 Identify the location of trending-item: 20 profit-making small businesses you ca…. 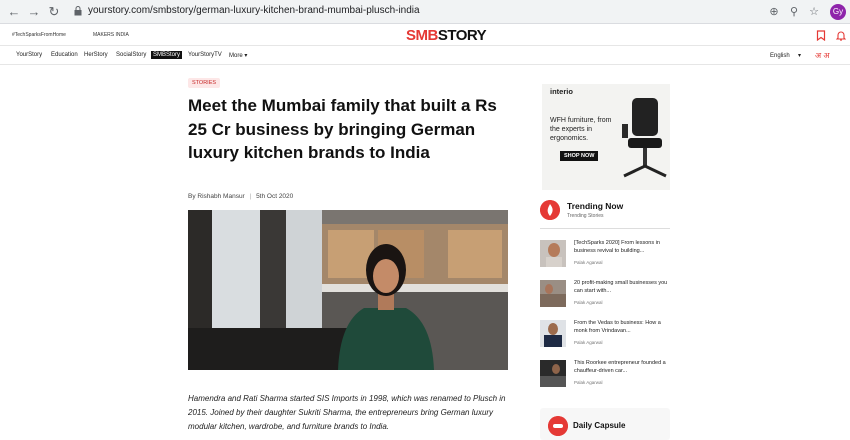
(606, 295).